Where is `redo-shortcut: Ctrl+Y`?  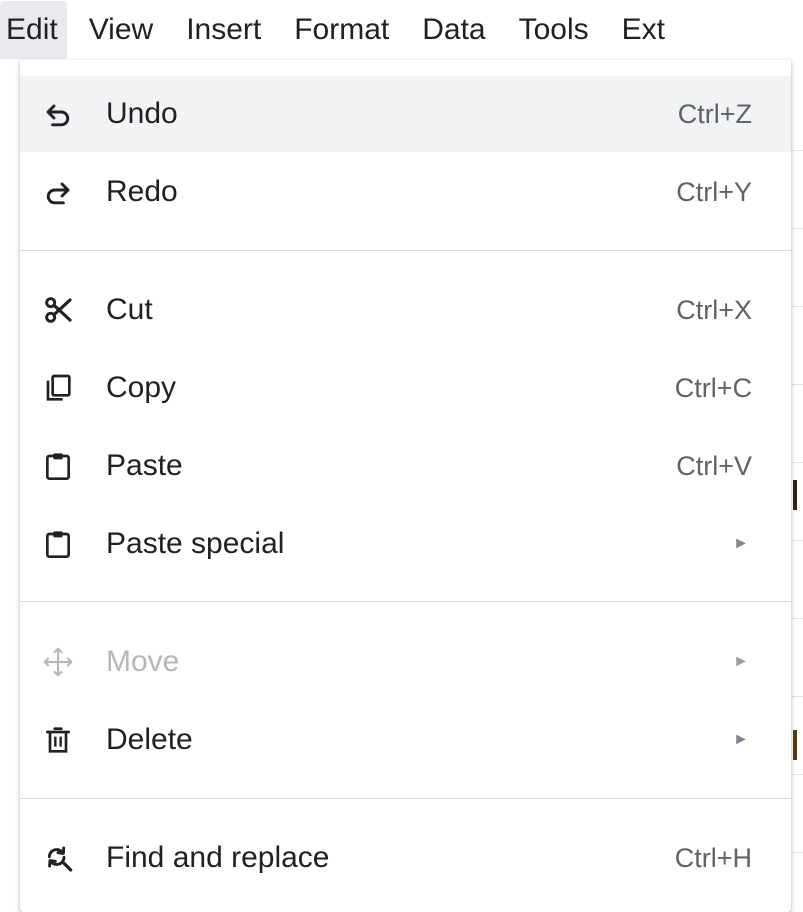
redo-shortcut: Ctrl+Y is located at coordinates (714, 191).